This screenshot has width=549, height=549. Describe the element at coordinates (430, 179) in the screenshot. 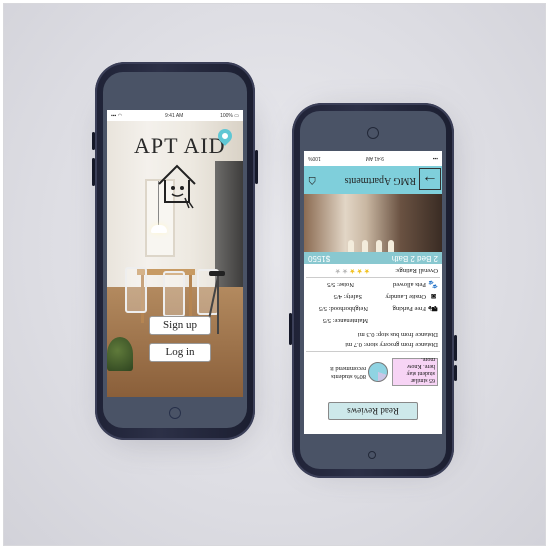

I see `back-arrow-icon: →` at that location.